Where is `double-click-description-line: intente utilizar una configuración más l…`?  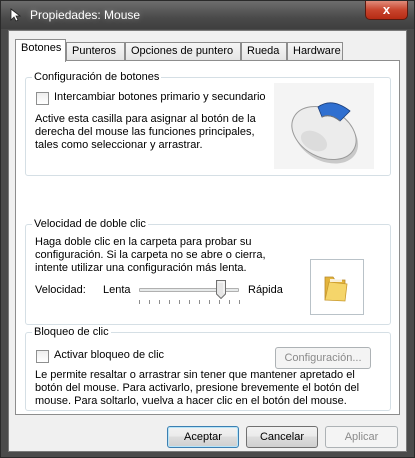
double-click-description-line: intente utilizar una configuración más l… is located at coordinates (141, 268).